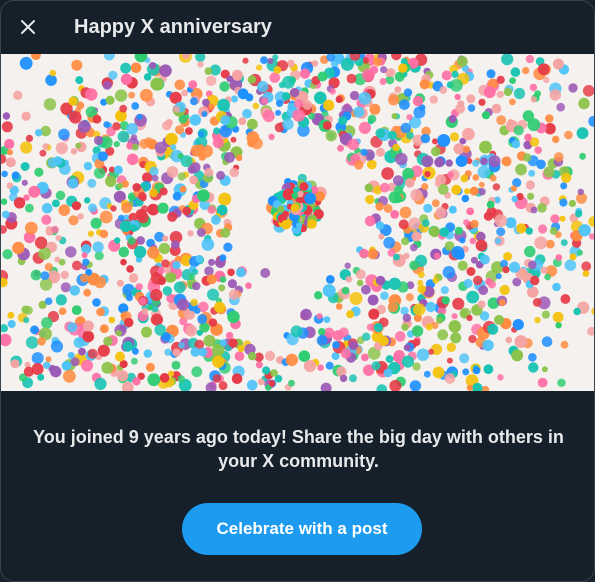  Describe the element at coordinates (173, 27) in the screenshot. I see `dialog-title: Happy X anniversary` at that location.